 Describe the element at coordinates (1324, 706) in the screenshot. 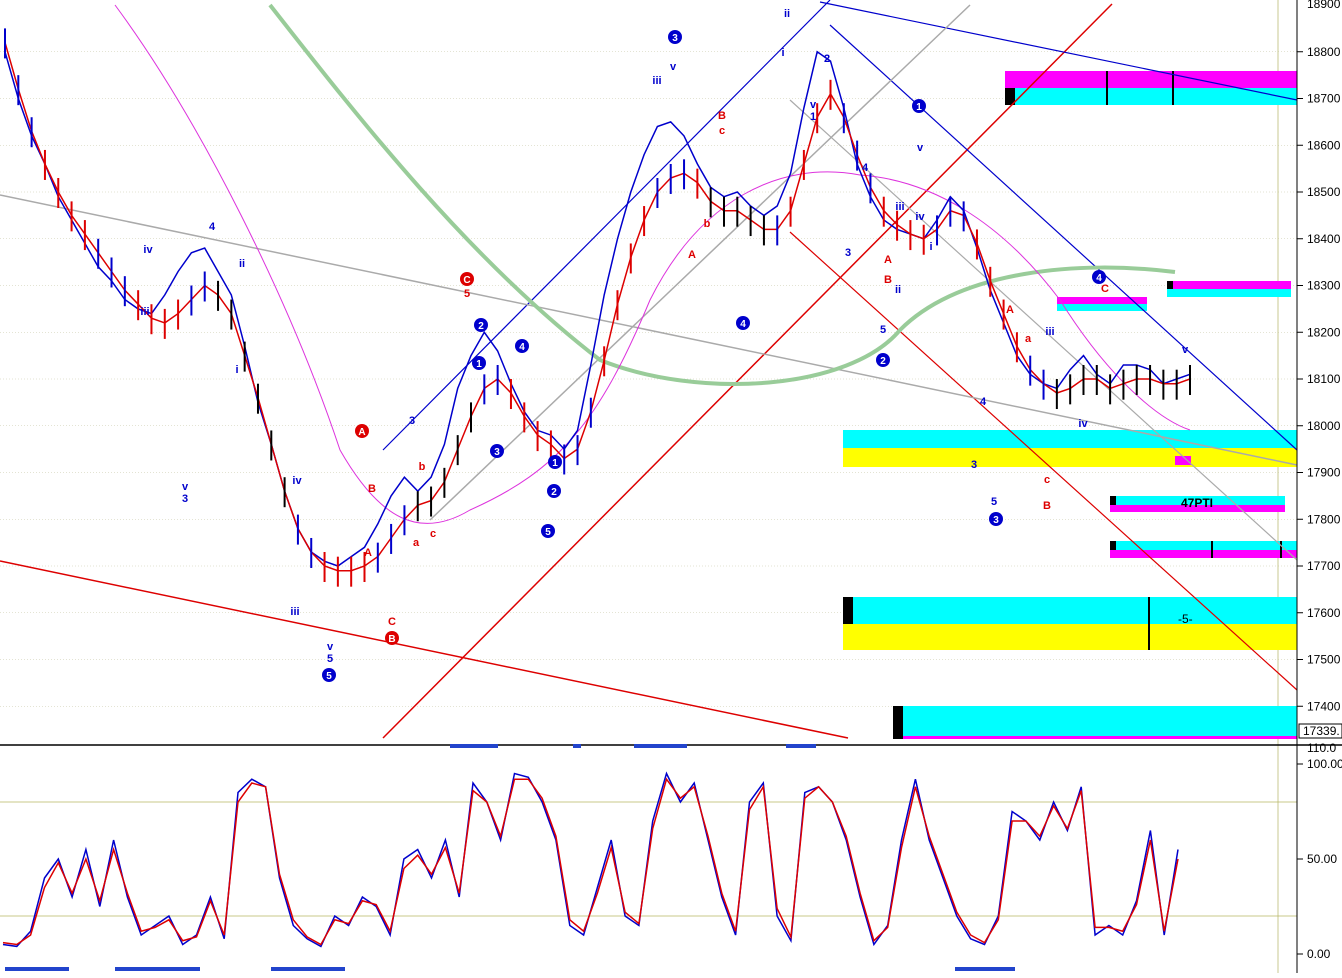

I see `price-axis-label: 17400` at that location.